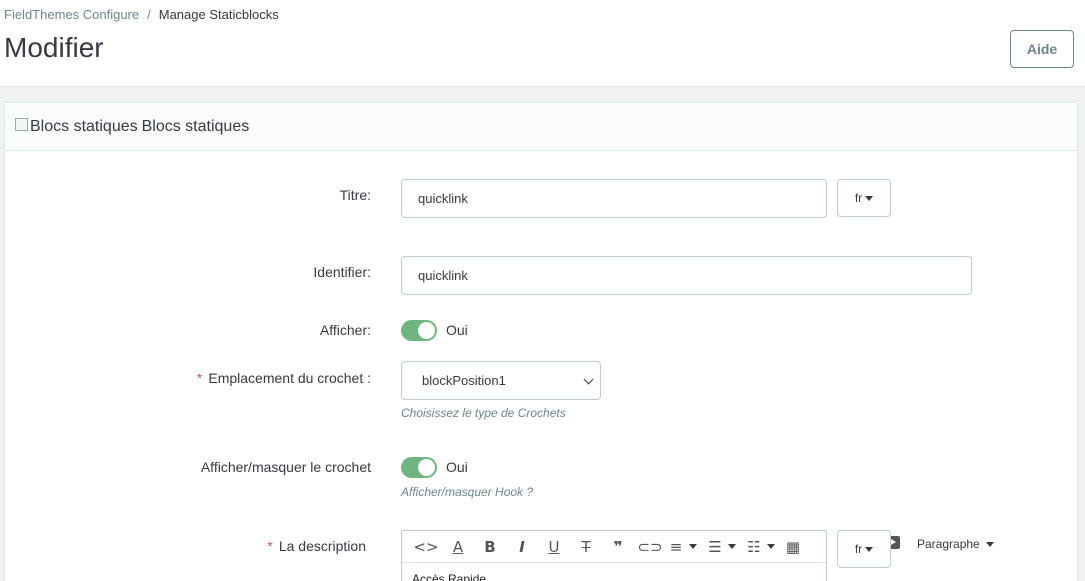  I want to click on hook-label: * Emplacement du crochet :, so click(284, 378).